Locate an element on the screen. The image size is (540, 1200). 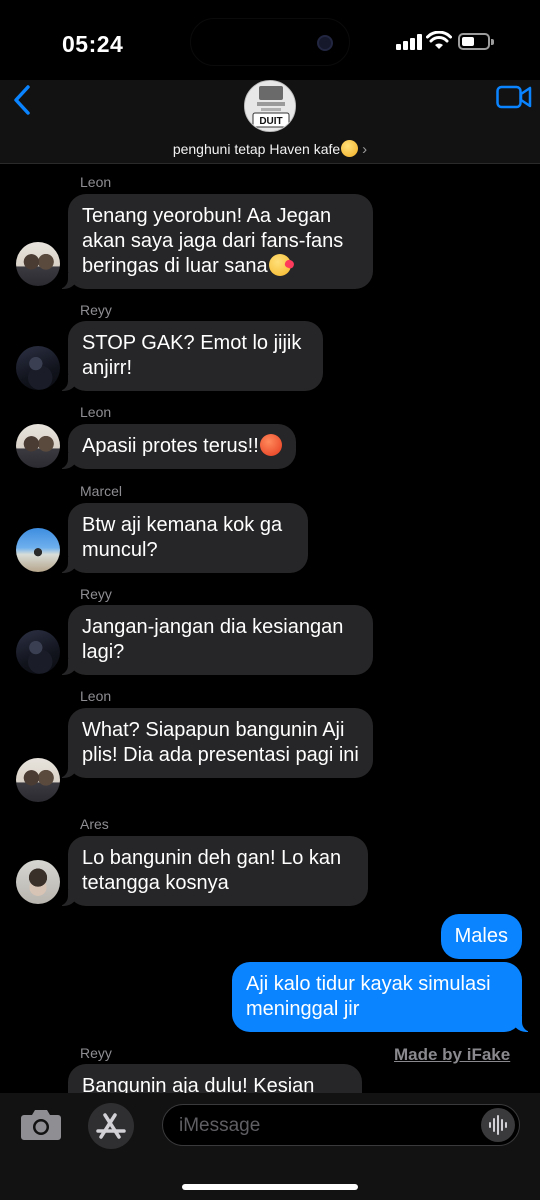
chat-header: DUIT penghuni tetap Haven kafe › is located at coordinates (270, 122).